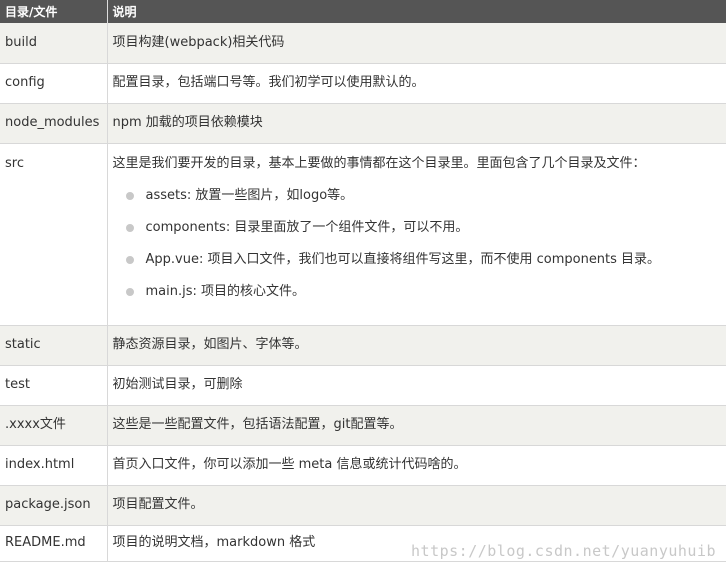 The image size is (726, 570). I want to click on list-item: components: 目录里面放了一个组件文件，可以不用。, so click(425, 228).